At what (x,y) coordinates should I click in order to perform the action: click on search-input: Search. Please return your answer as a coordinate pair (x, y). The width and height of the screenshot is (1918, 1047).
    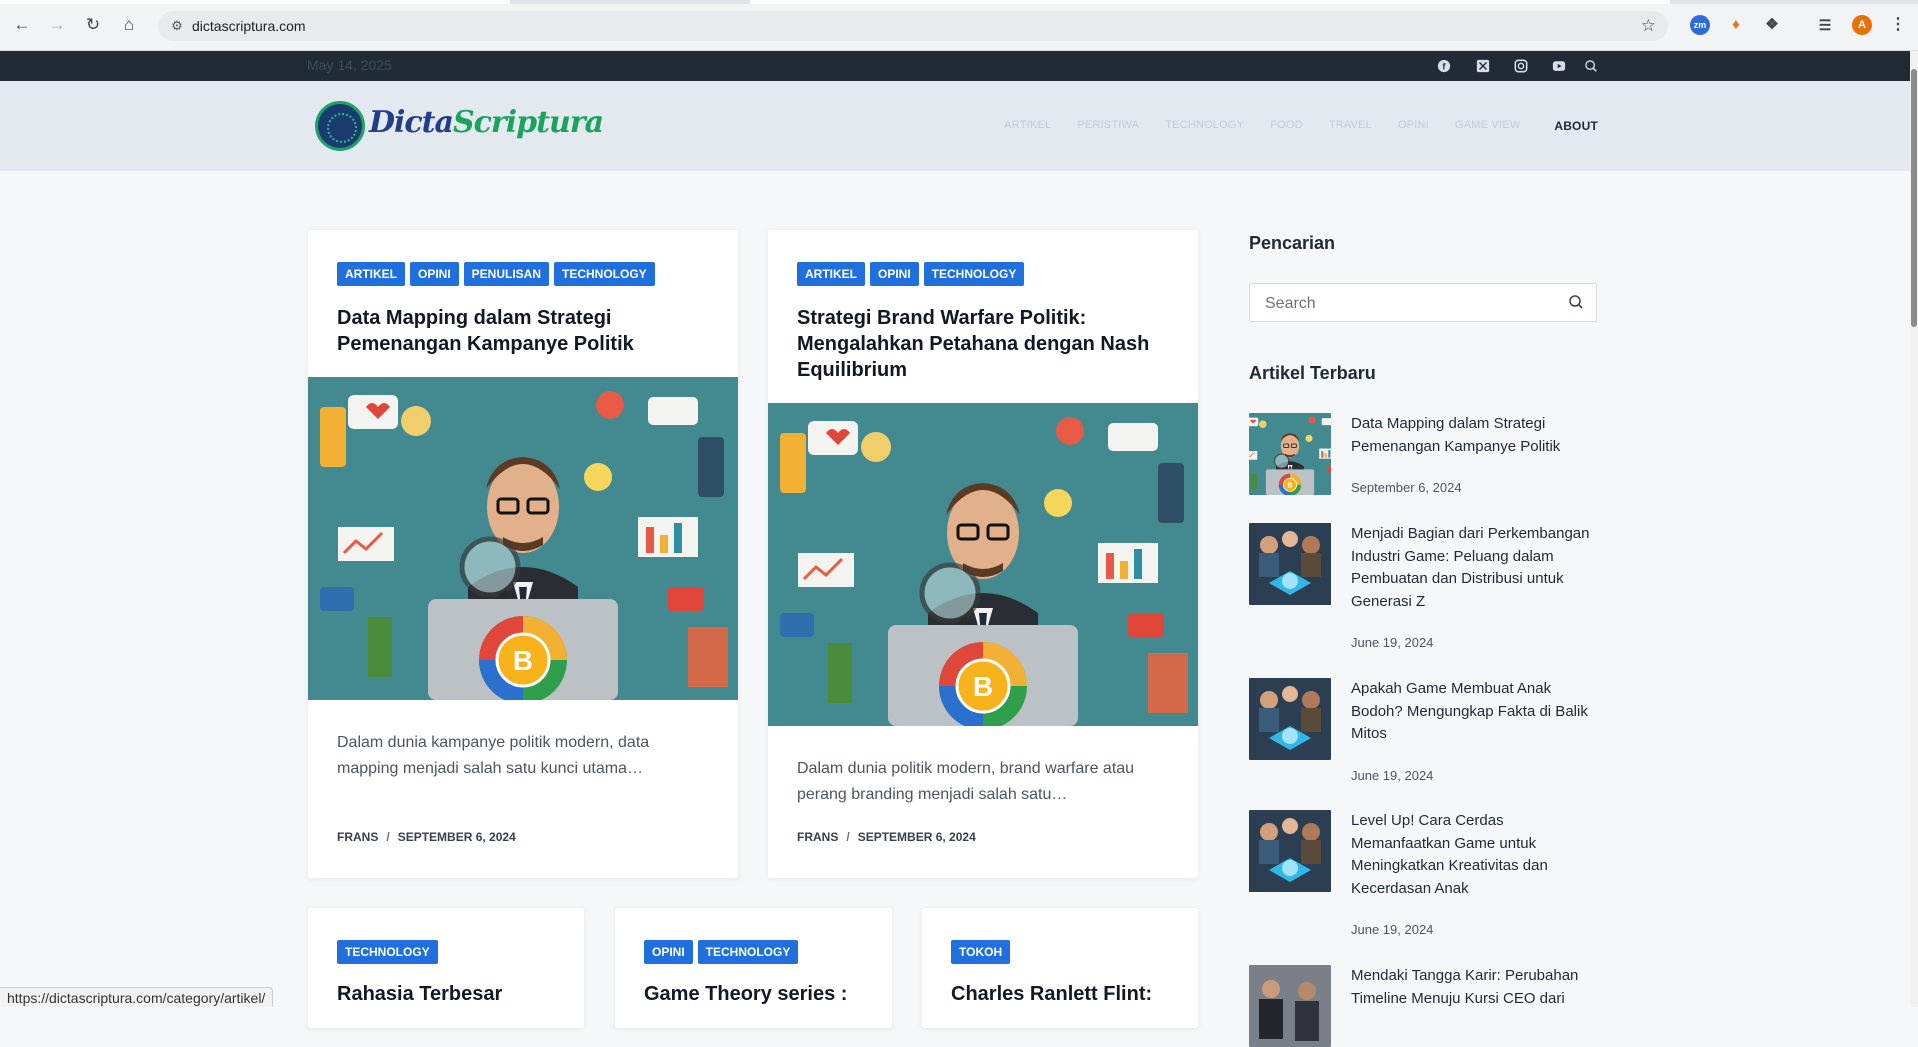
    Looking at the image, I should click on (1423, 302).